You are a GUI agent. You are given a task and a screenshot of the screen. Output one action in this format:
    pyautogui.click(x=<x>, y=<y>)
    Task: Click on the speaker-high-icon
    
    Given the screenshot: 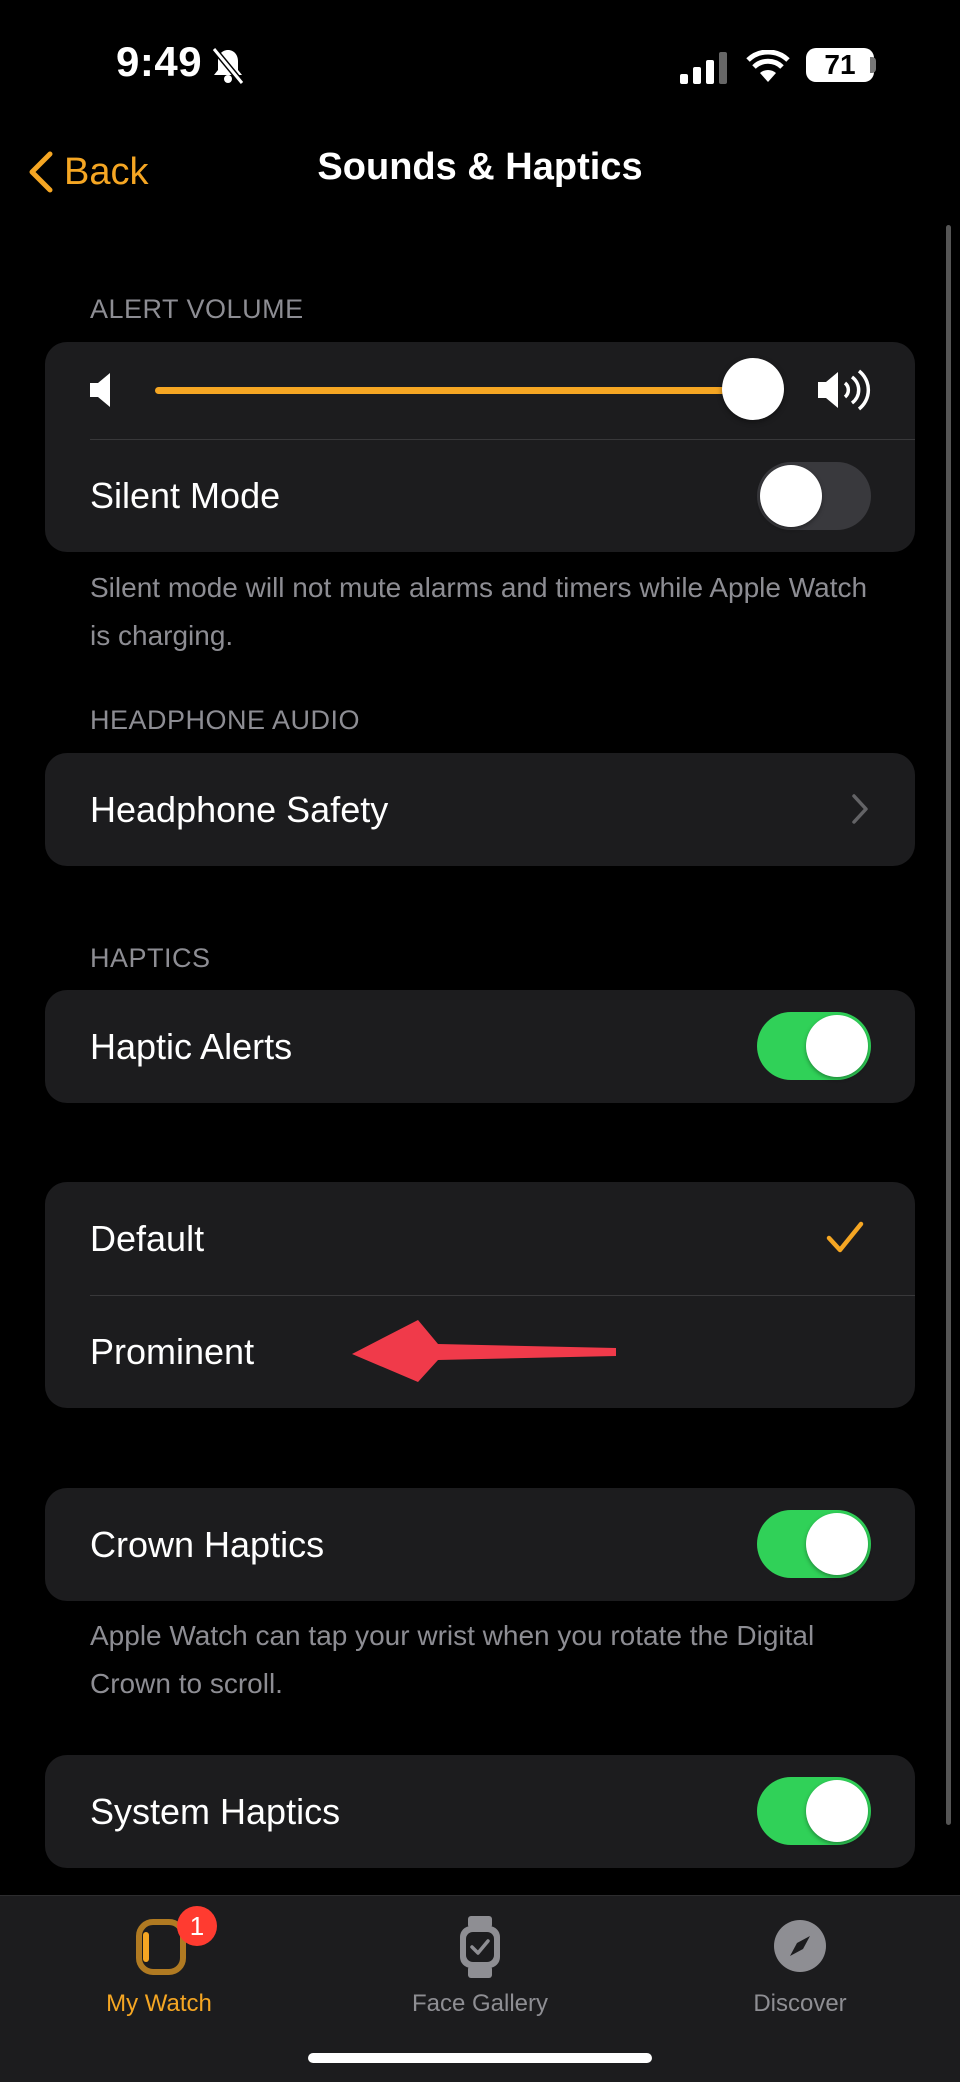 What is the action you would take?
    pyautogui.click(x=844, y=390)
    